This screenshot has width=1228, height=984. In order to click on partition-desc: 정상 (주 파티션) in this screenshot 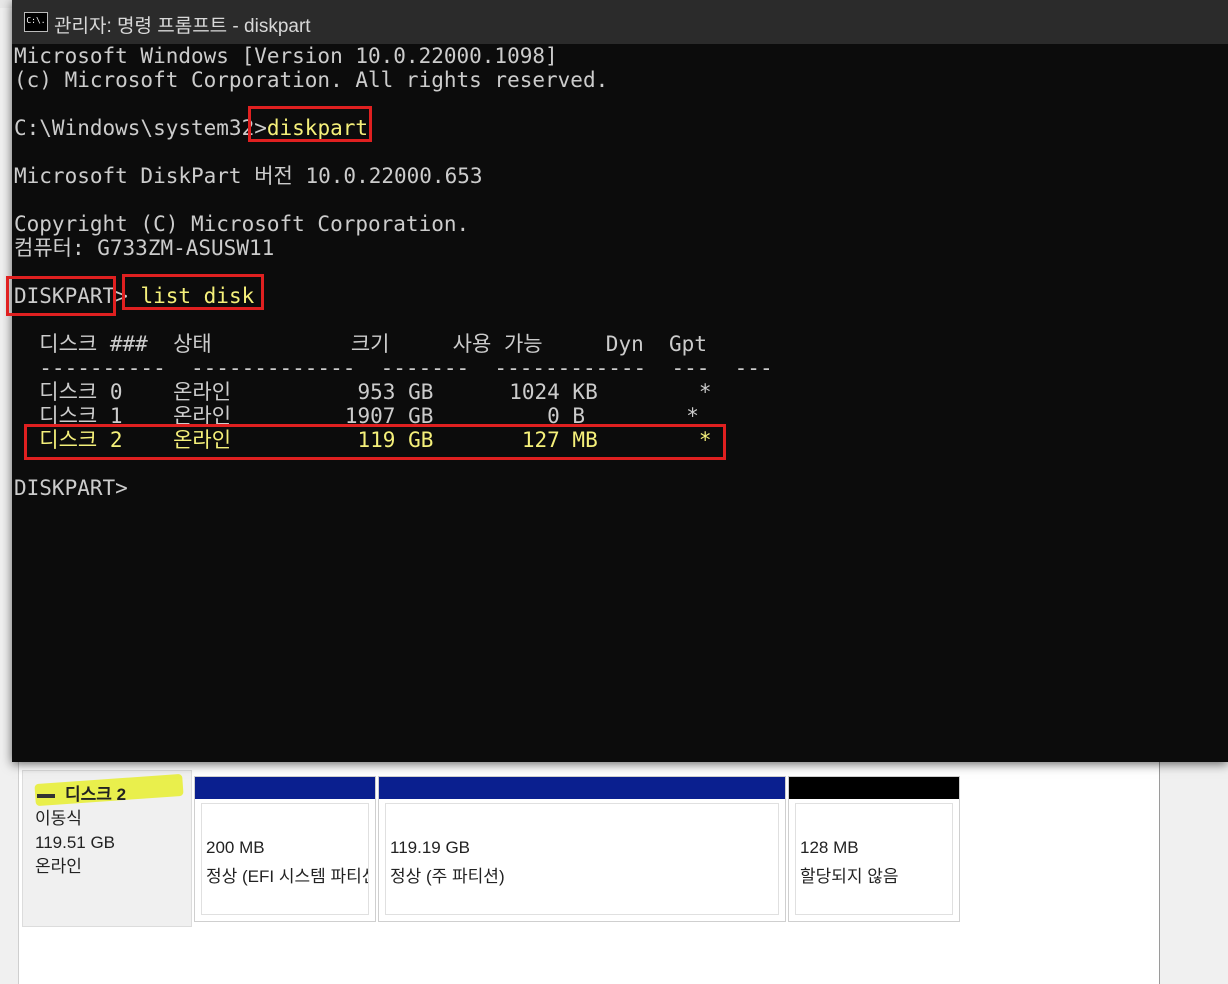, I will do `click(447, 876)`.